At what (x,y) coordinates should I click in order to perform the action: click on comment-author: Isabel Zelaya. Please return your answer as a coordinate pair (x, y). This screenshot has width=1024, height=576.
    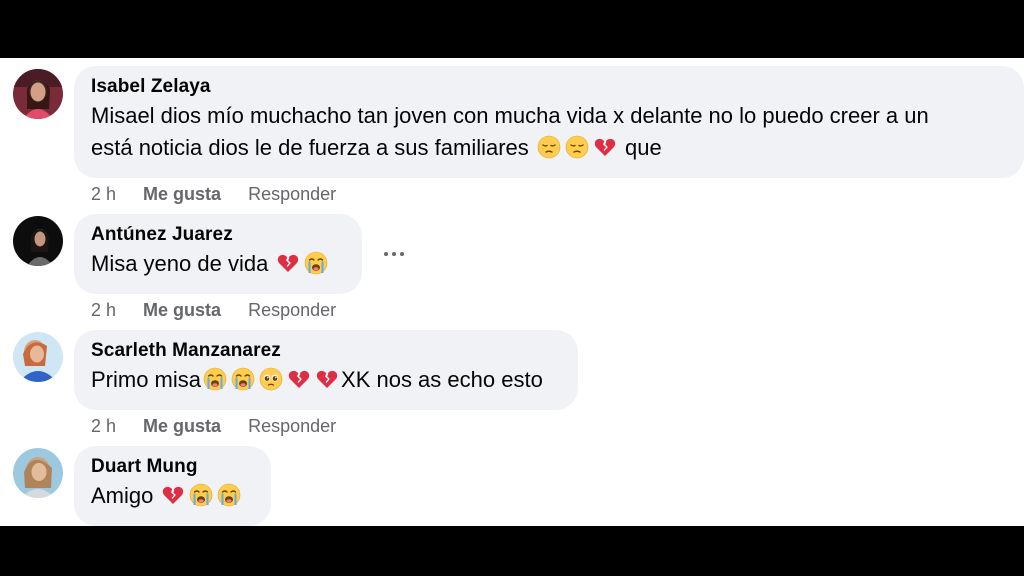
    Looking at the image, I should click on (549, 87).